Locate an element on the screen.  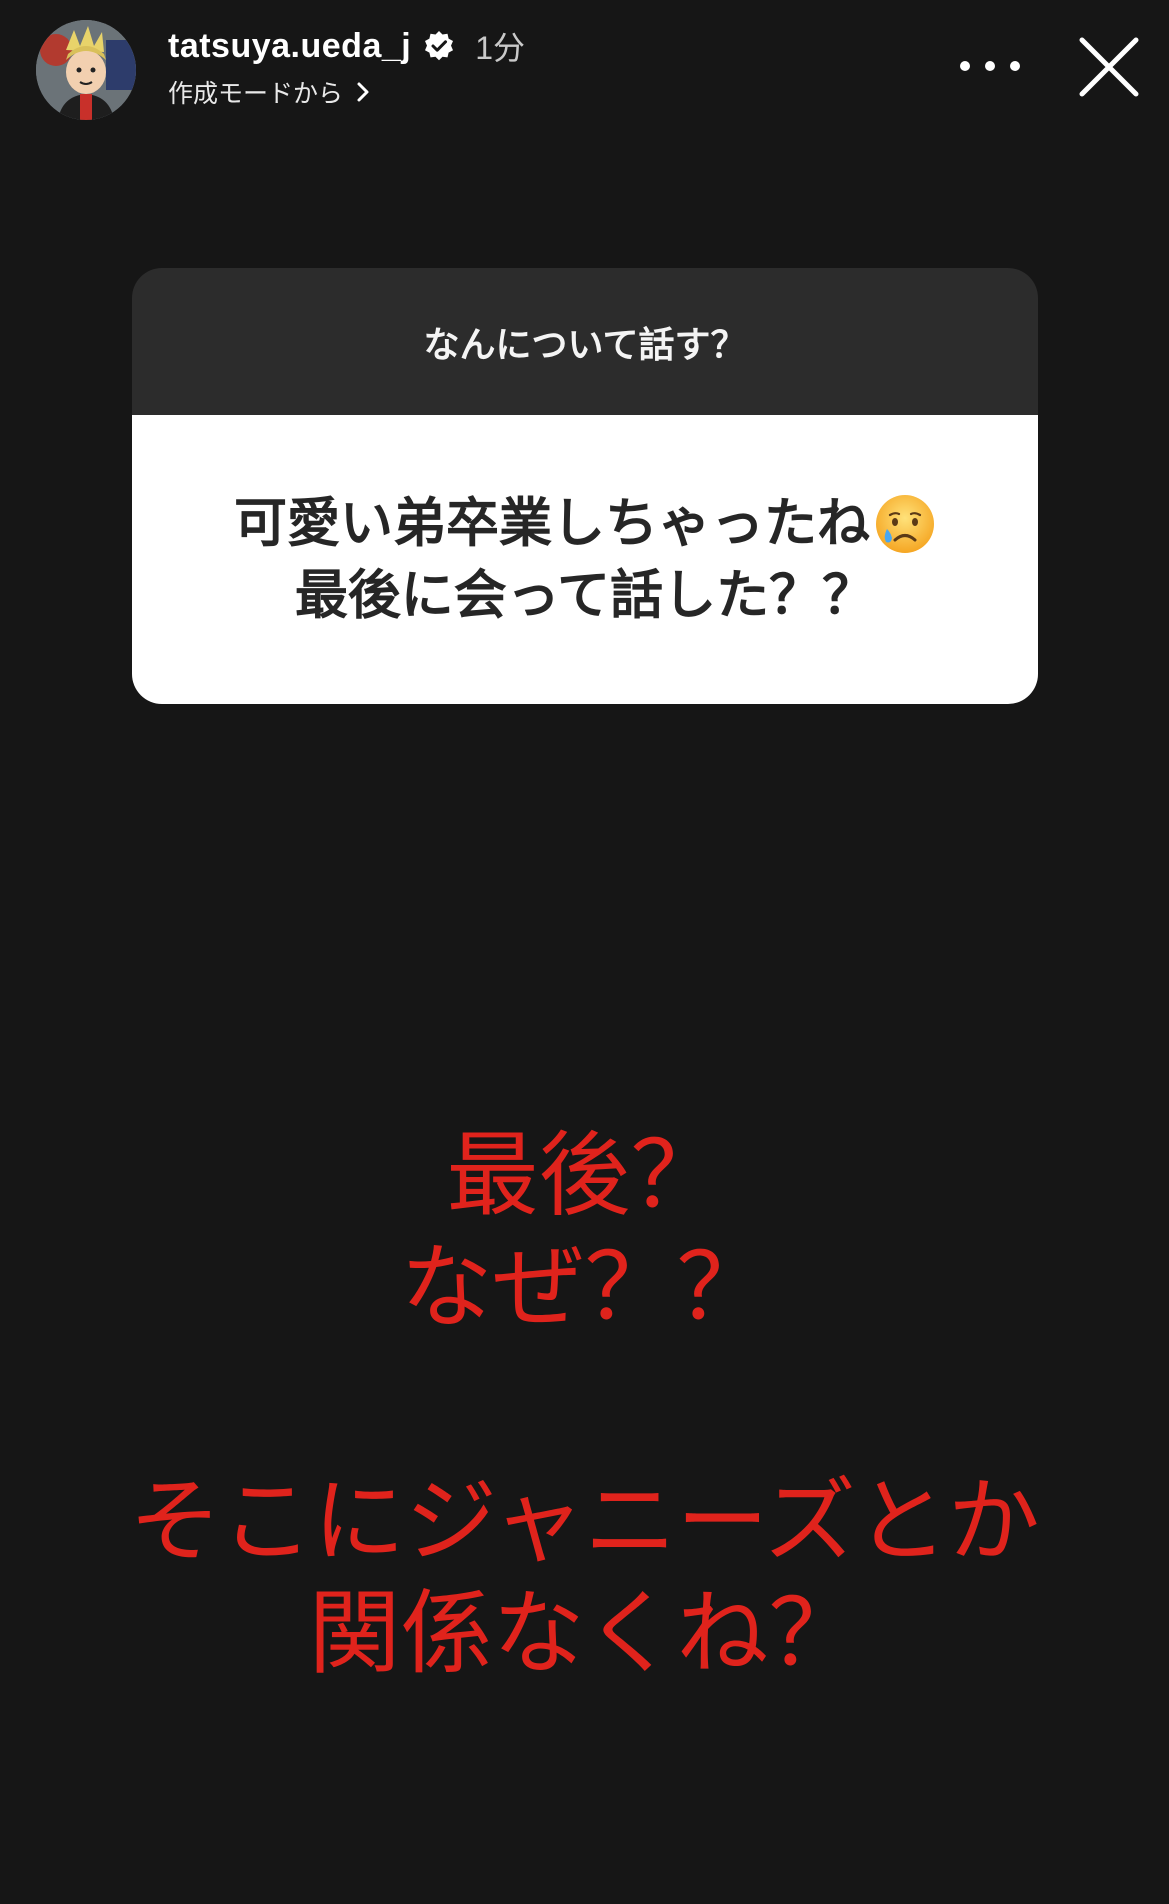
reply-line: そこにジャニーズとか is located at coordinates (584, 1521).